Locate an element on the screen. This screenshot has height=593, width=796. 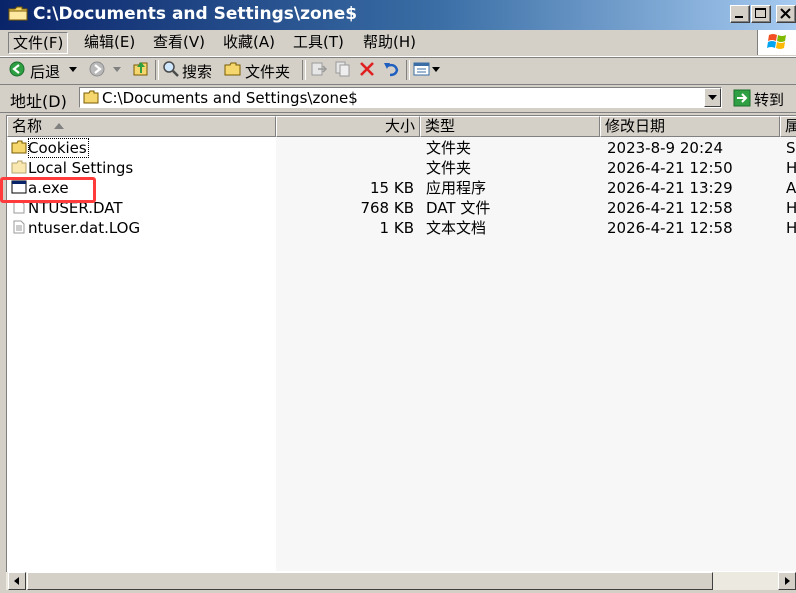
column-header-modified: 修改日期 is located at coordinates (690, 126).